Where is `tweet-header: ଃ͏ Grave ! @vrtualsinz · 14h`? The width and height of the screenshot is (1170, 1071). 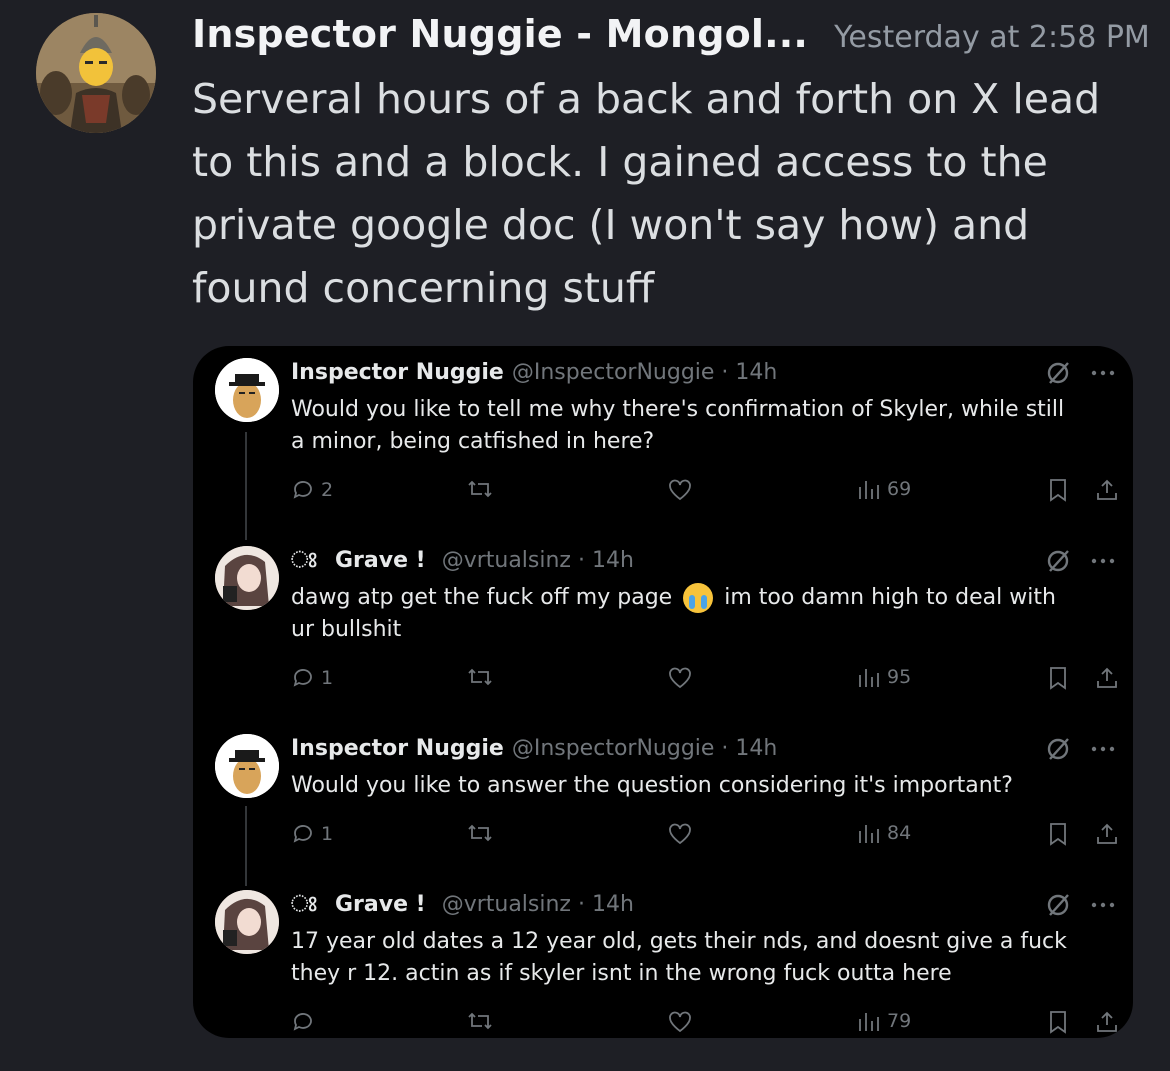
tweet-header: ଃ͏ Grave ! @vrtualsinz · 14h is located at coordinates (462, 560).